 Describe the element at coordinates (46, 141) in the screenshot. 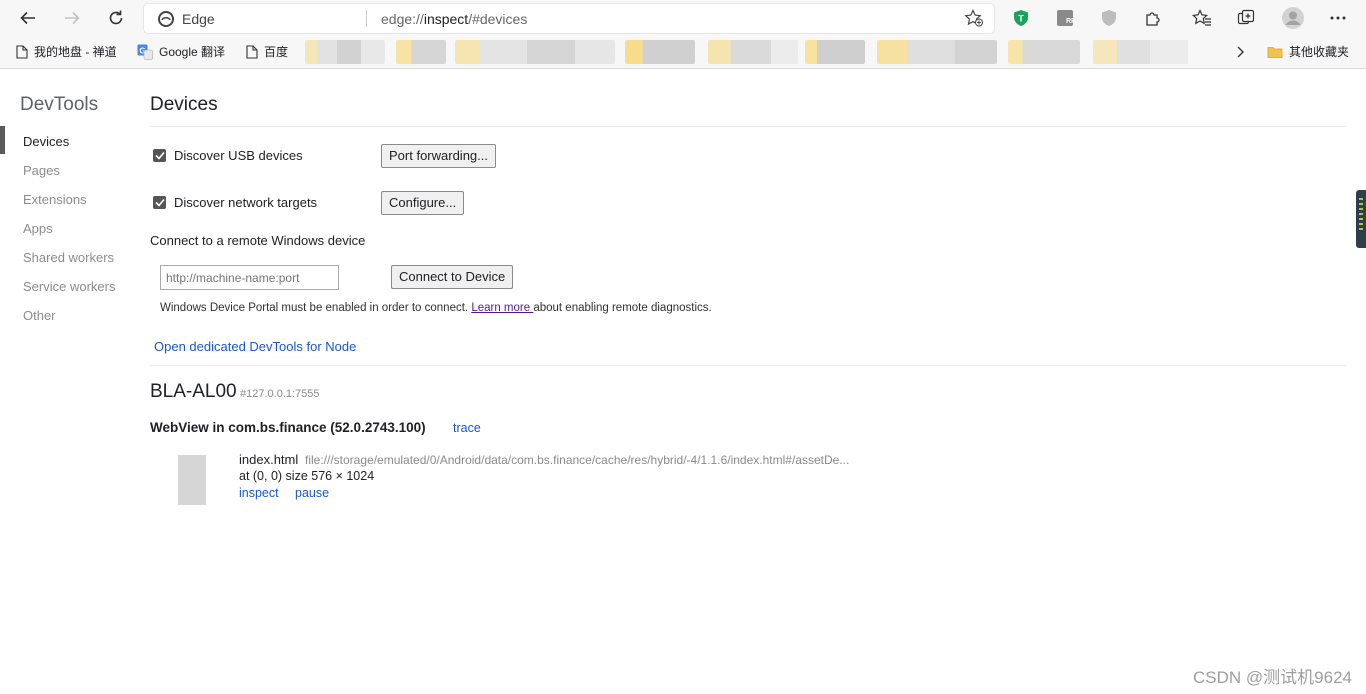

I see `sidebar-item-devices: Devices` at that location.